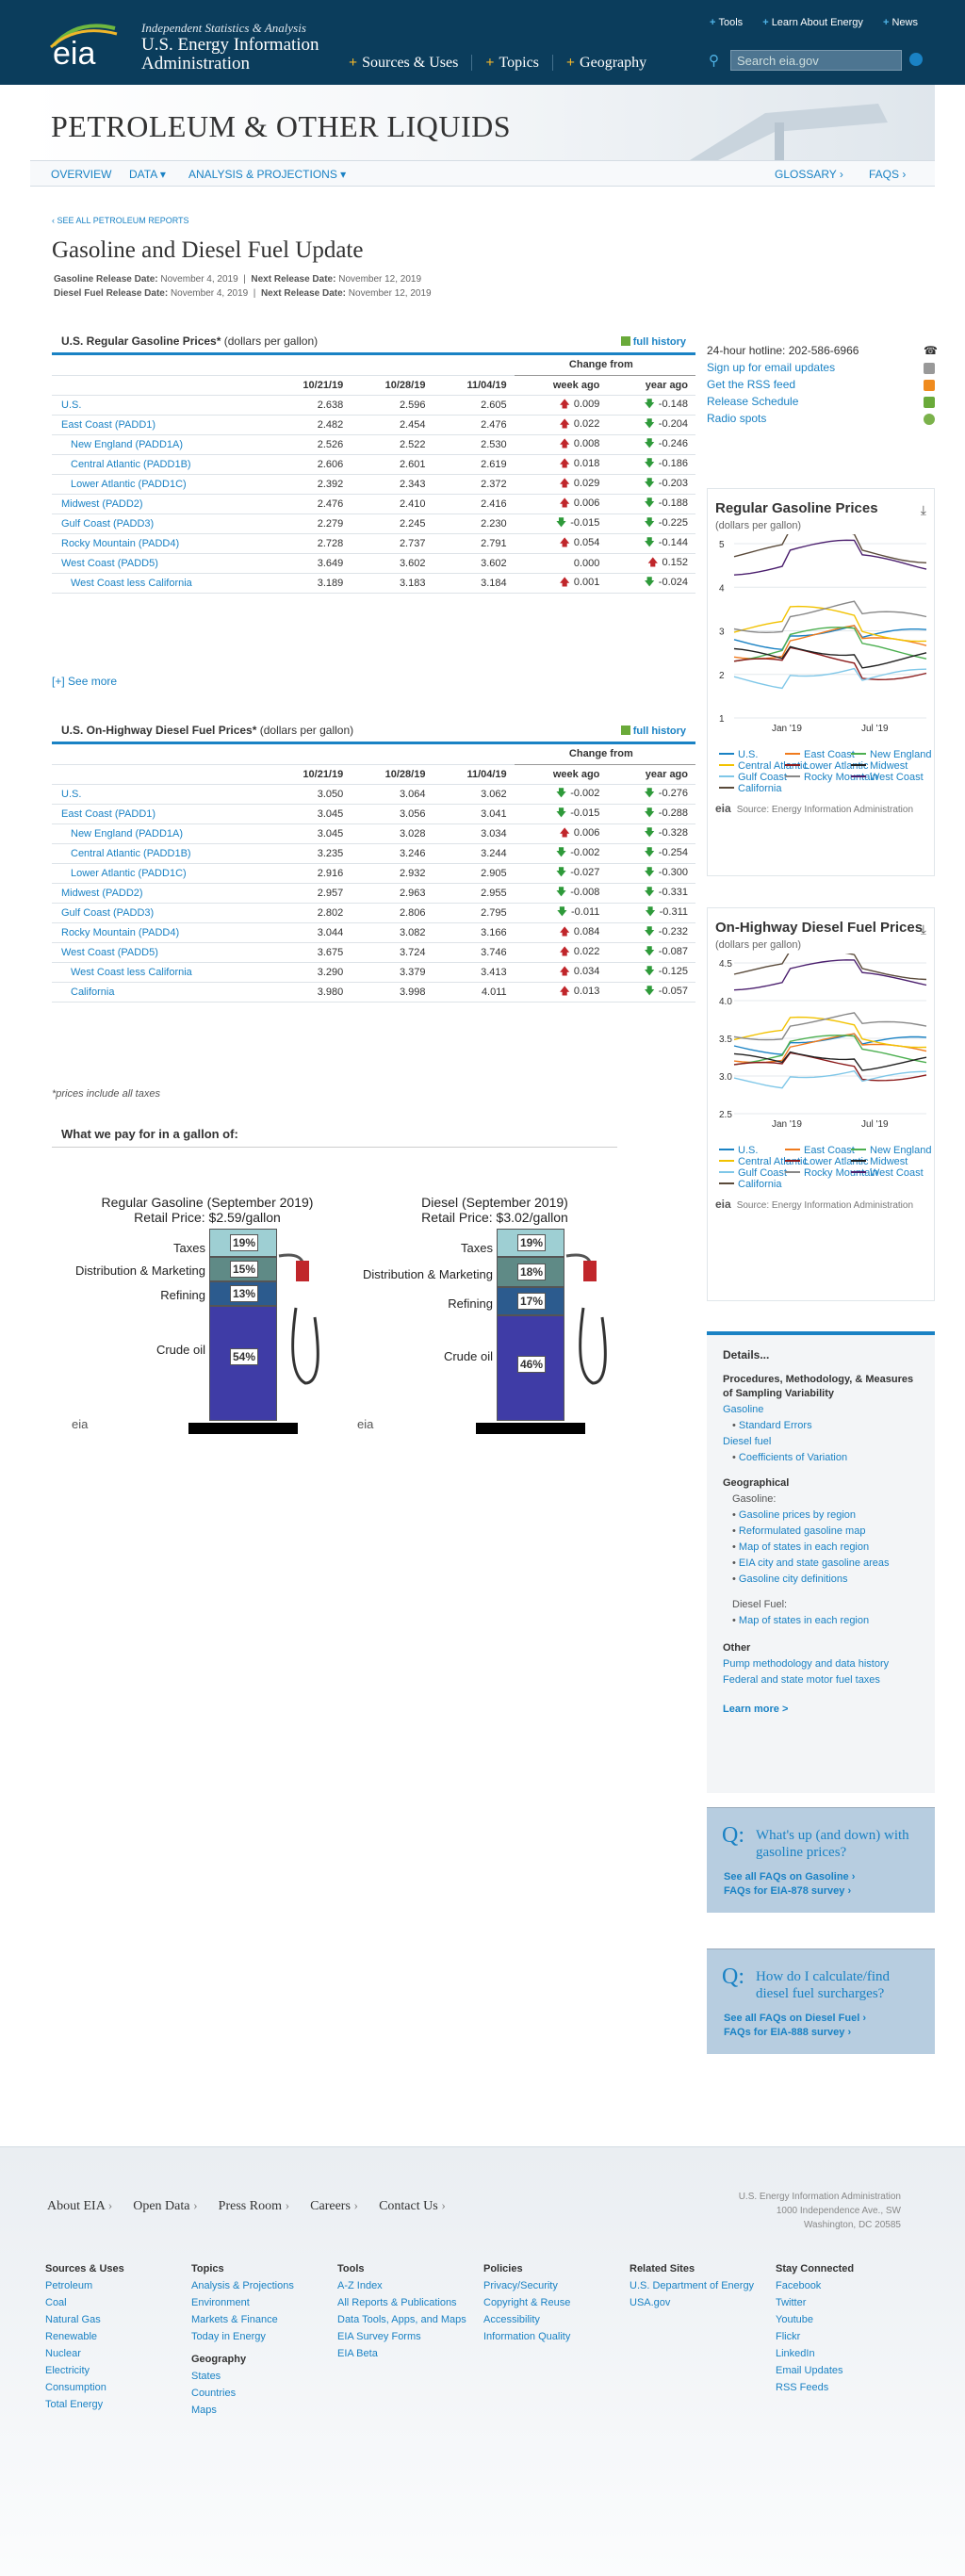  I want to click on footer-link: Analysis & Projections, so click(262, 2285).